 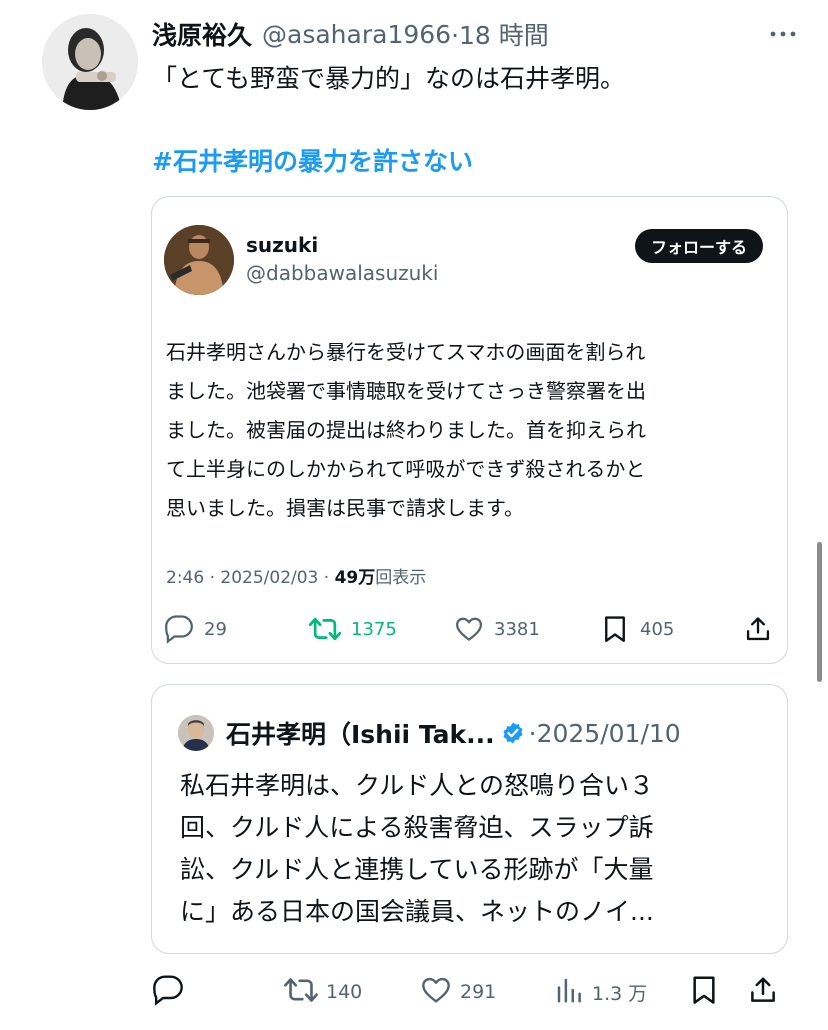 What do you see at coordinates (250, 578) in the screenshot?
I see `embedded-timestamp: 2:46 · 2025/02/03 ·` at bounding box center [250, 578].